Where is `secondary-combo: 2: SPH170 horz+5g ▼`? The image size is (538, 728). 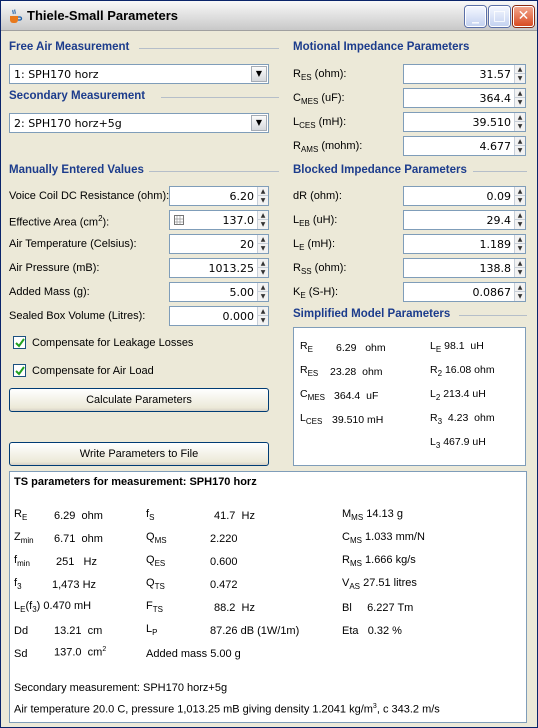 secondary-combo: 2: SPH170 horz+5g ▼ is located at coordinates (139, 123).